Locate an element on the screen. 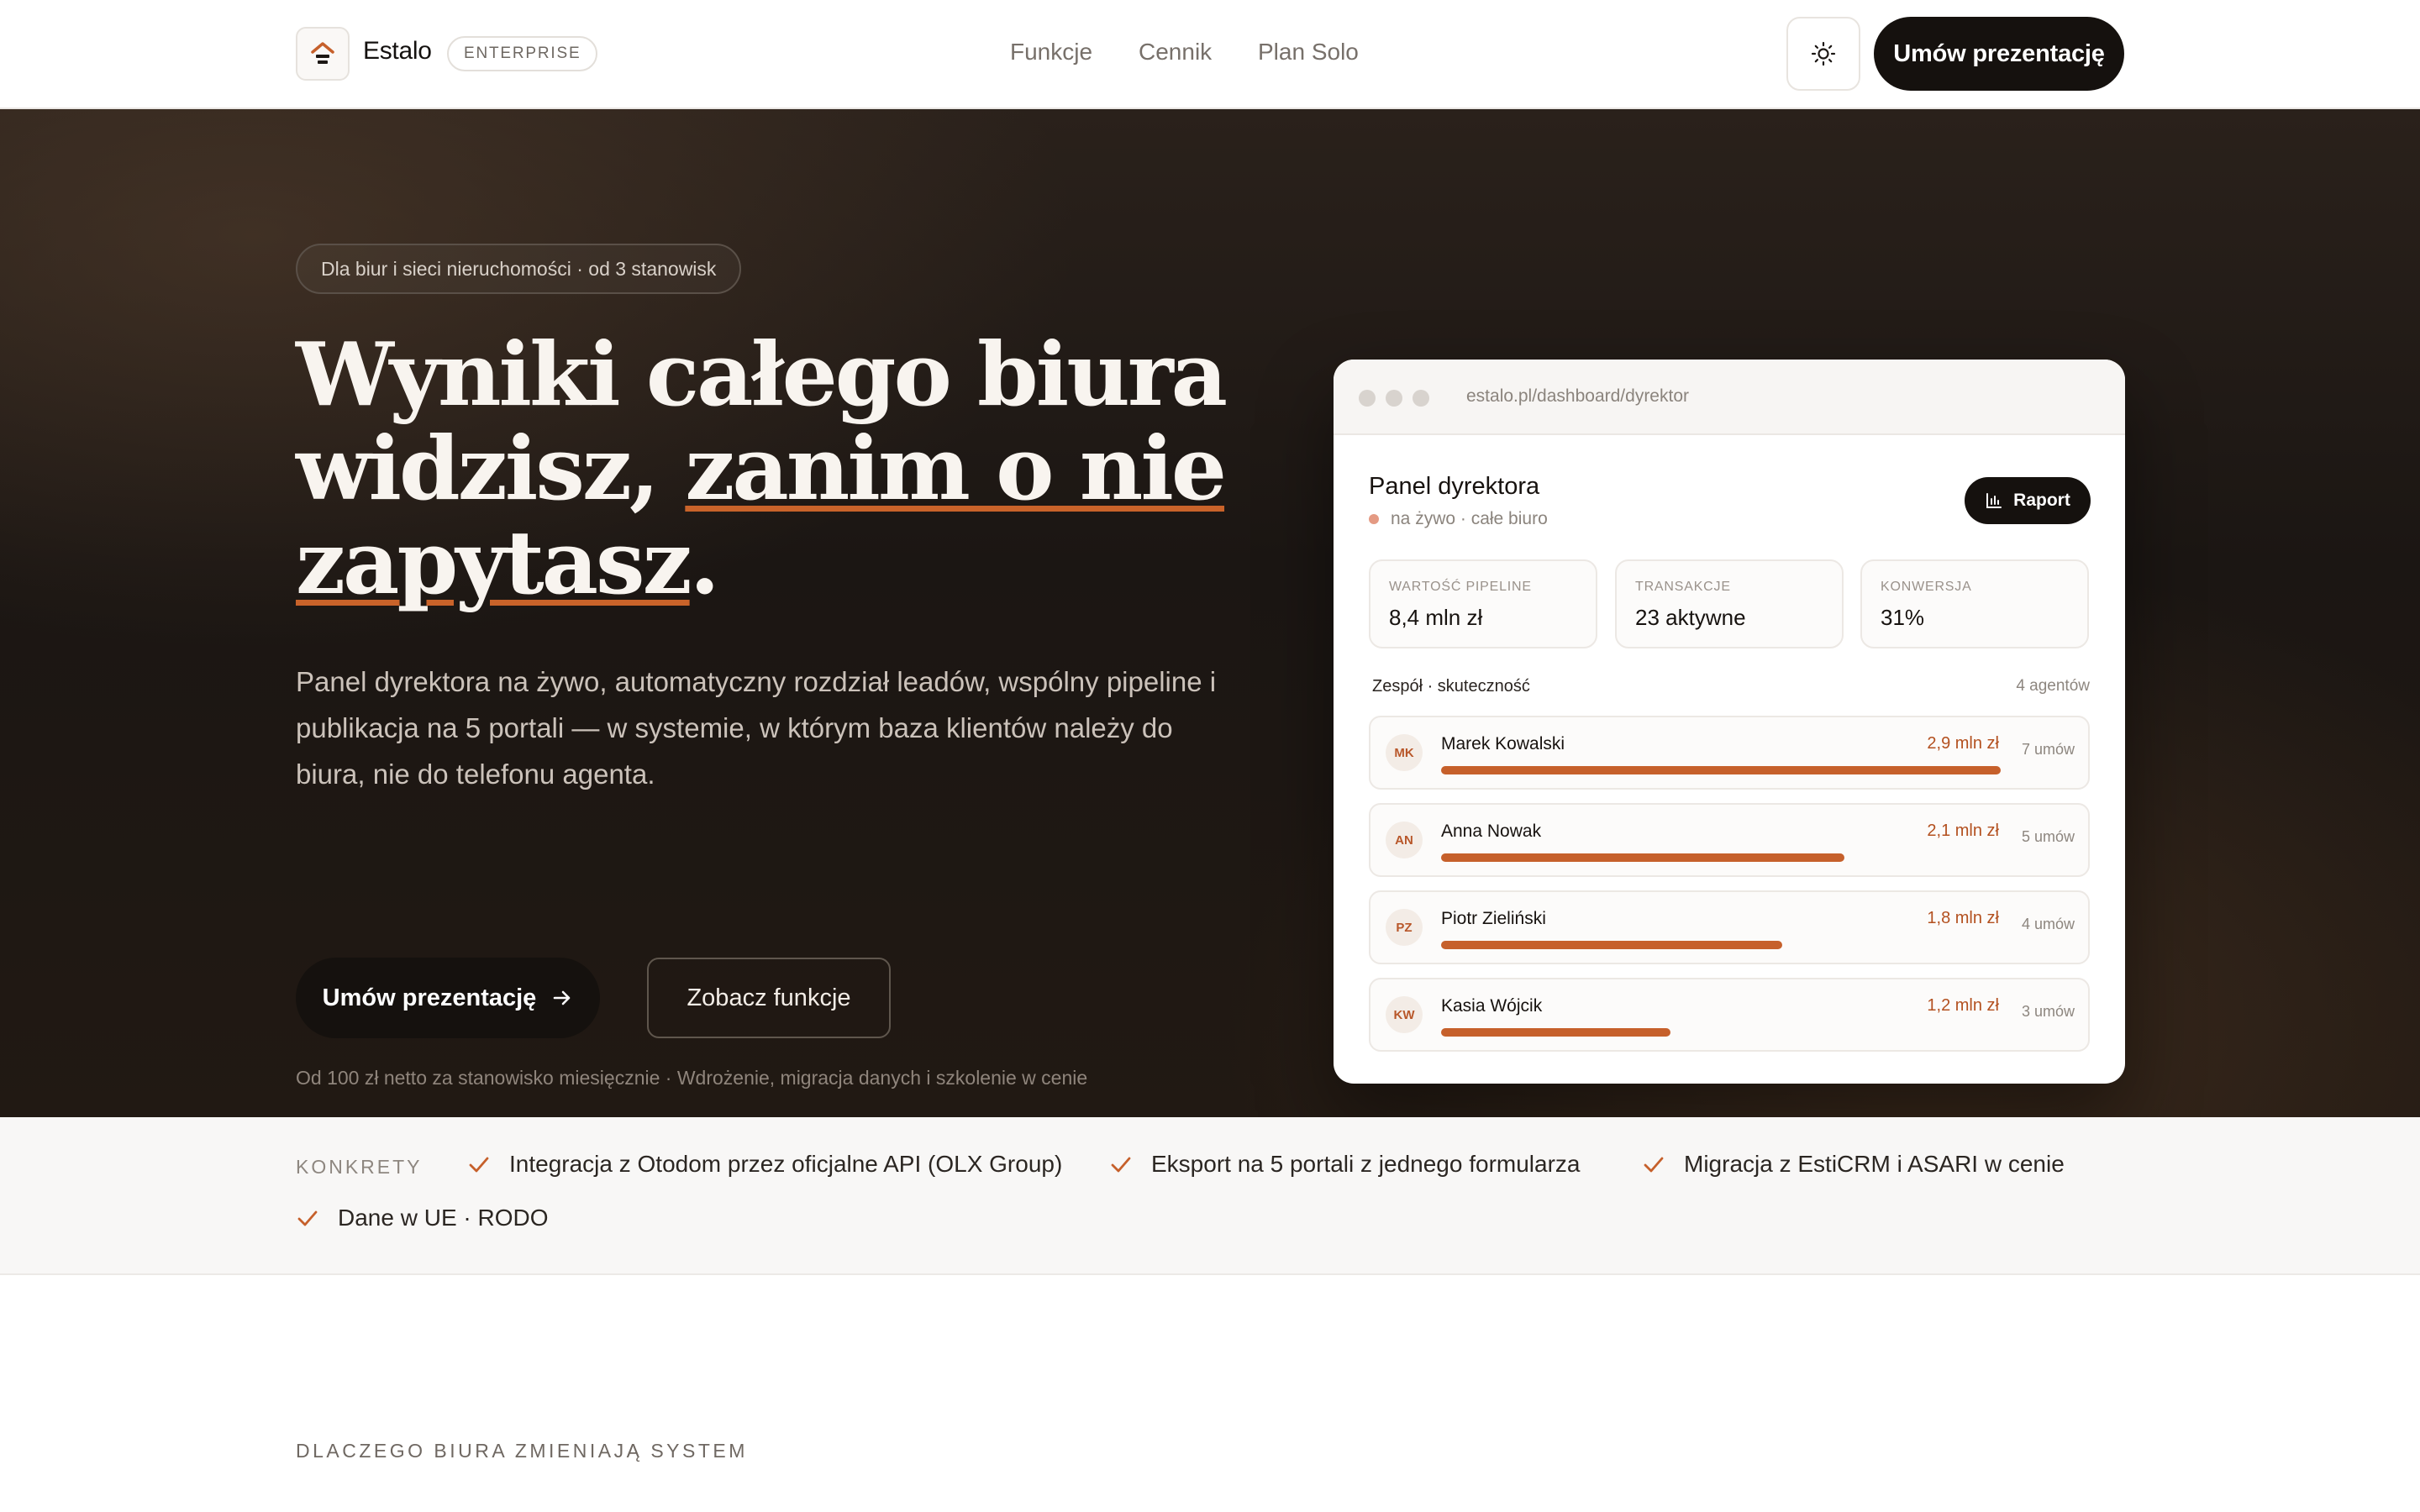  theme-toggle-button is located at coordinates (1823, 54).